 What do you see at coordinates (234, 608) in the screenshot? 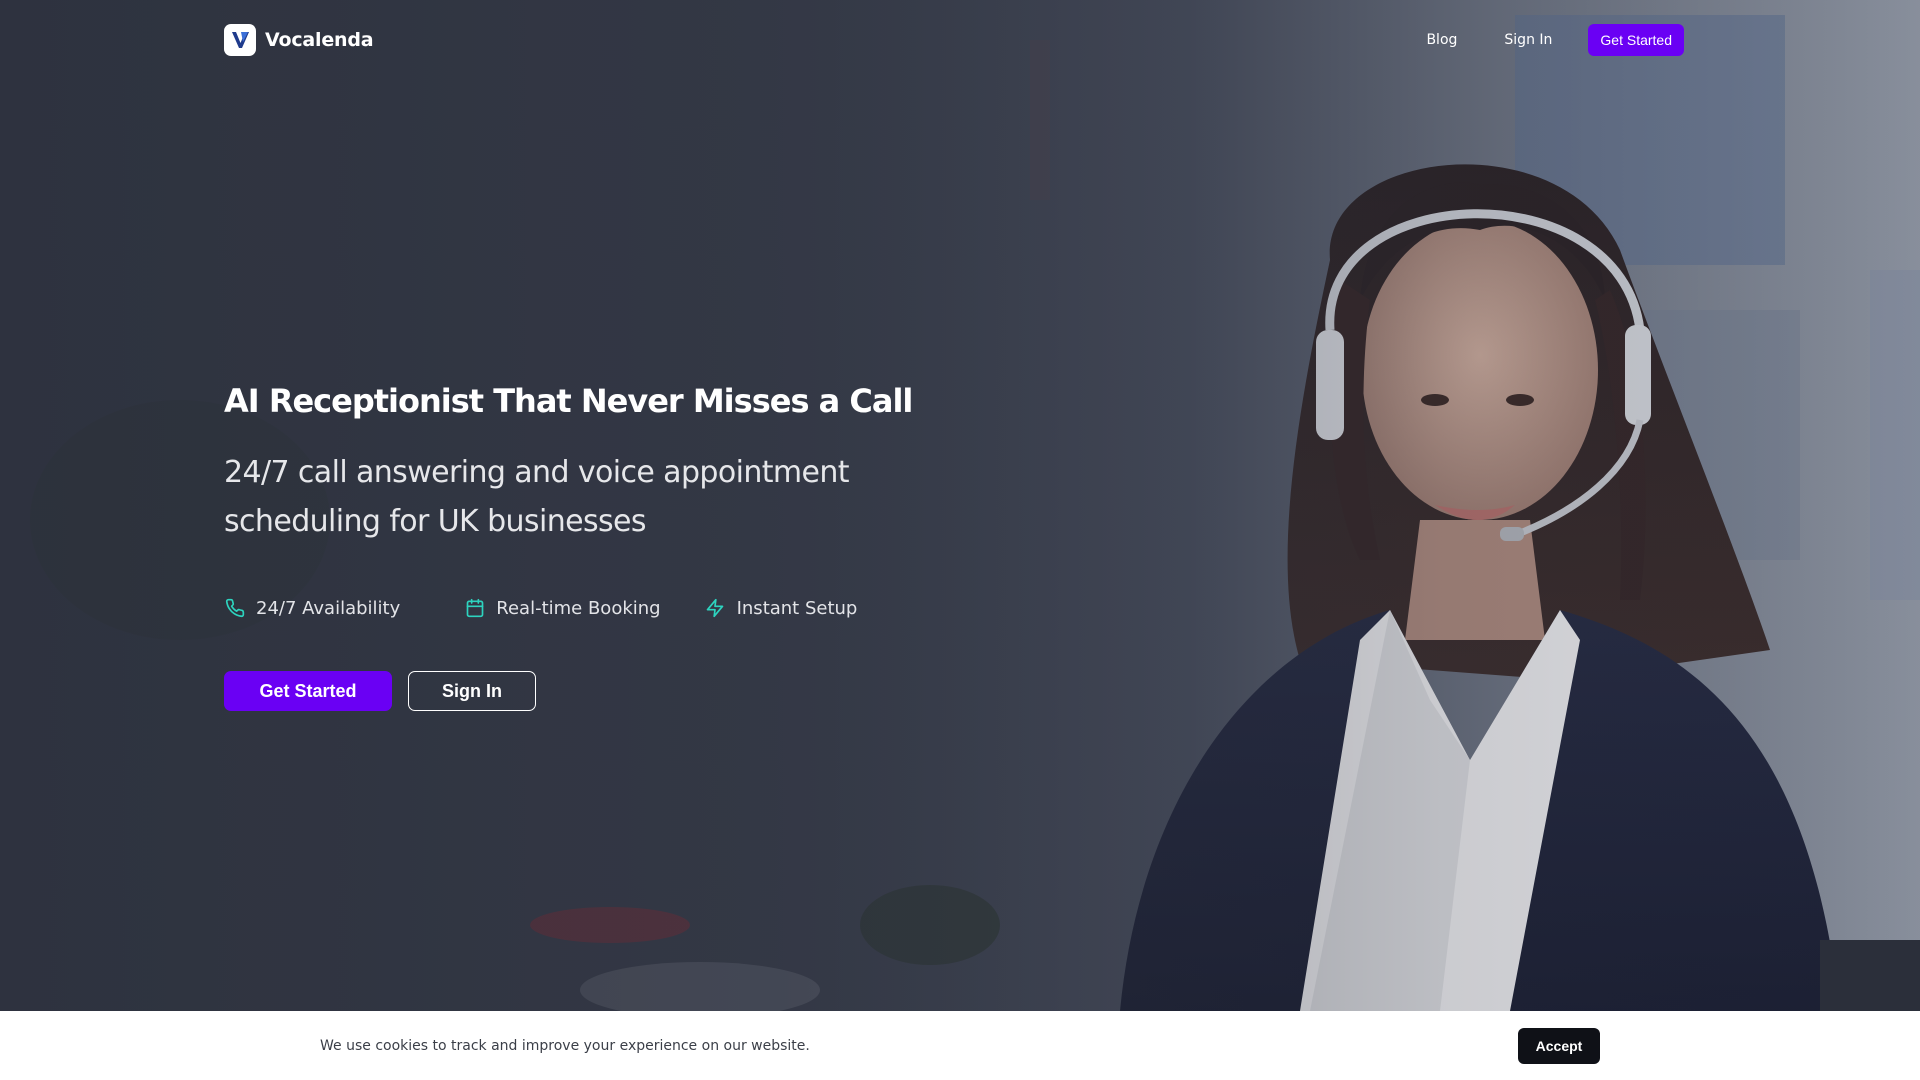
I see `phone-icon` at bounding box center [234, 608].